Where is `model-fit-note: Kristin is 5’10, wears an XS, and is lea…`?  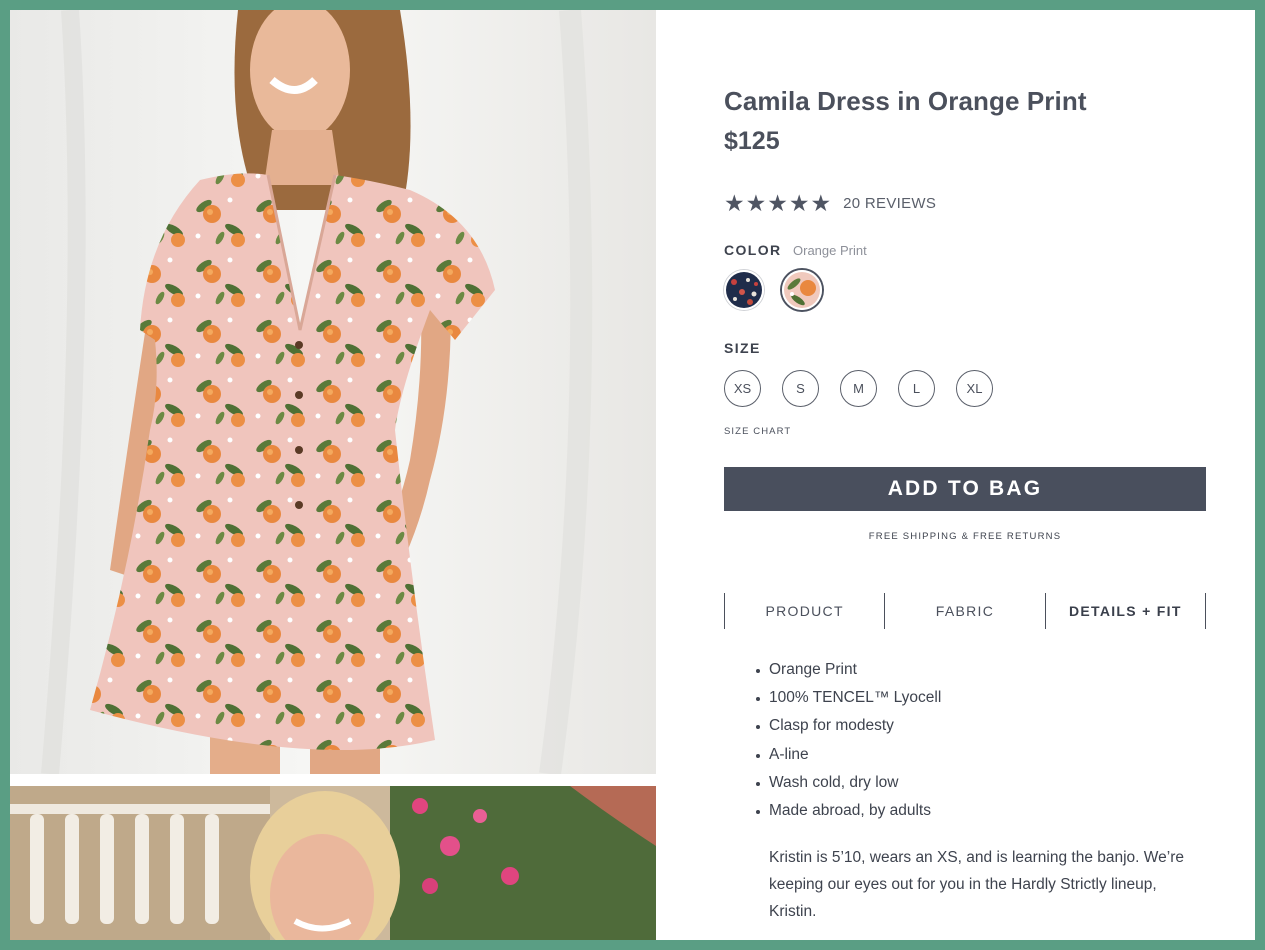 model-fit-note: Kristin is 5’10, wears an XS, and is lea… is located at coordinates (976, 884).